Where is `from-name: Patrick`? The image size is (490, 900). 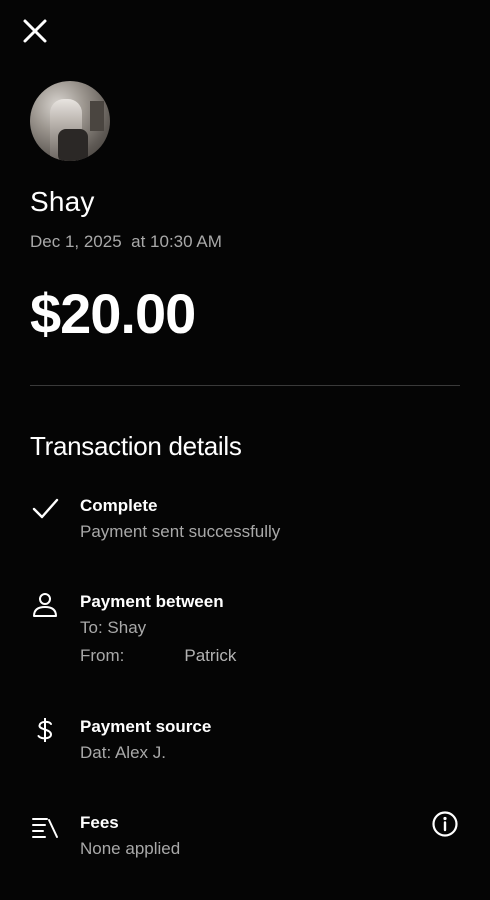
from-name: Patrick is located at coordinates (210, 655).